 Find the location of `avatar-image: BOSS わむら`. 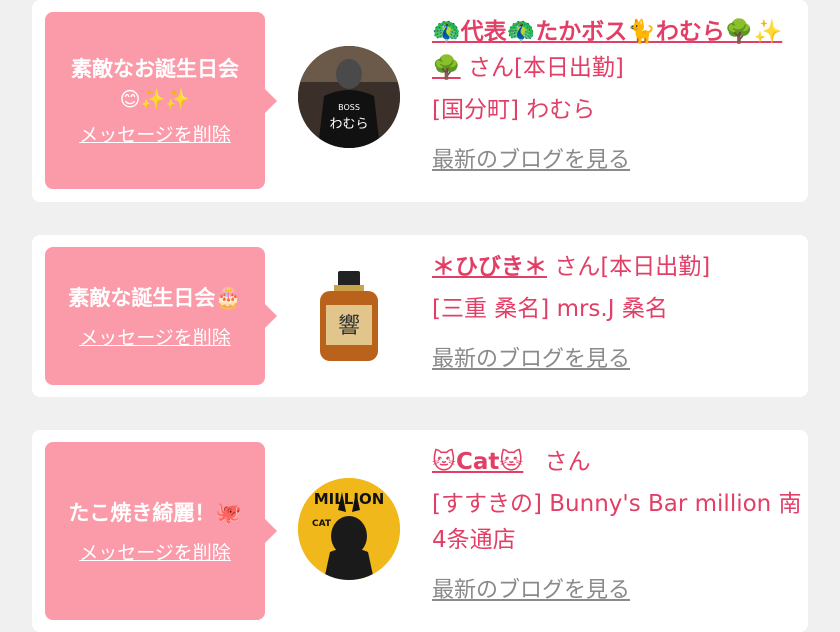

avatar-image: BOSS わむら is located at coordinates (349, 97).